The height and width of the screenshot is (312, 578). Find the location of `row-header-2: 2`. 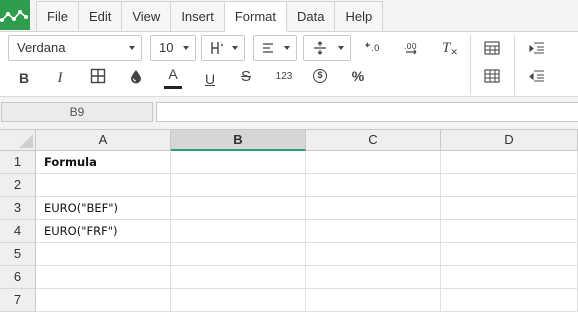

row-header-2: 2 is located at coordinates (18, 185).